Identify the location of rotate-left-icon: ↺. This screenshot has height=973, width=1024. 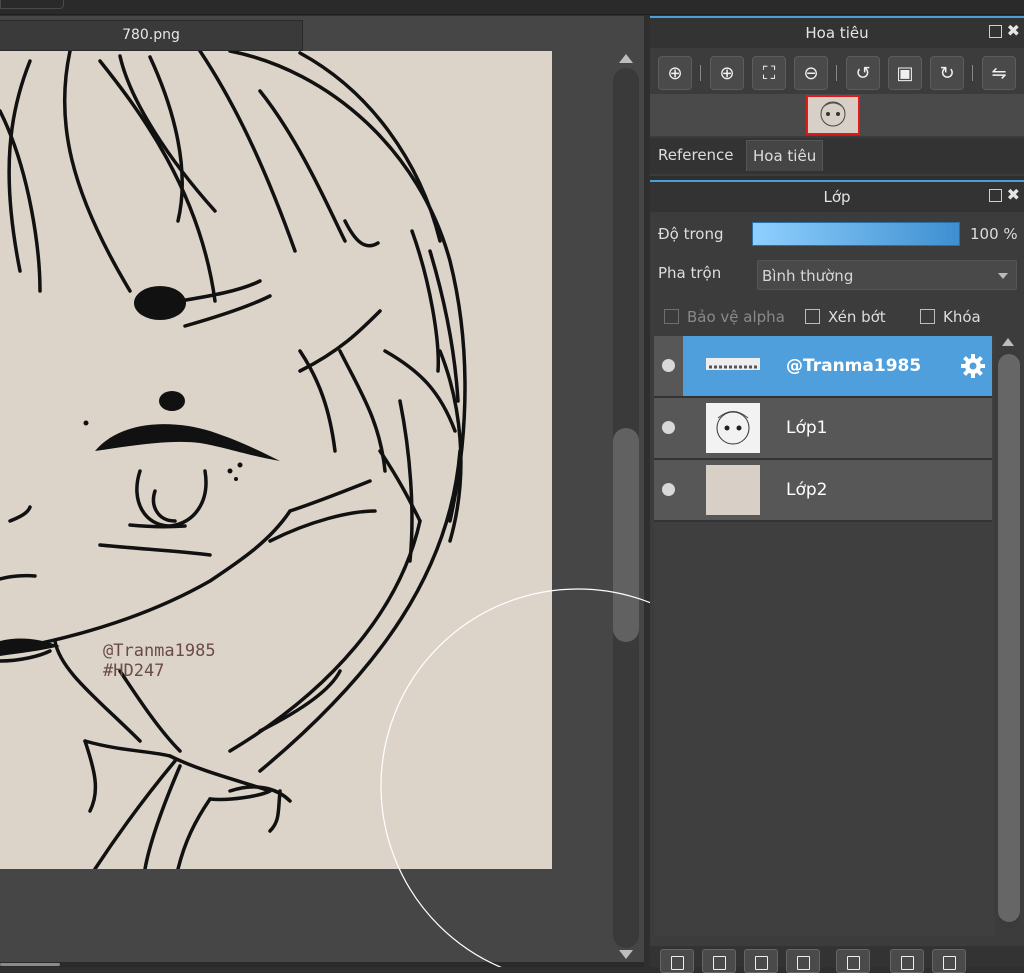
(863, 73).